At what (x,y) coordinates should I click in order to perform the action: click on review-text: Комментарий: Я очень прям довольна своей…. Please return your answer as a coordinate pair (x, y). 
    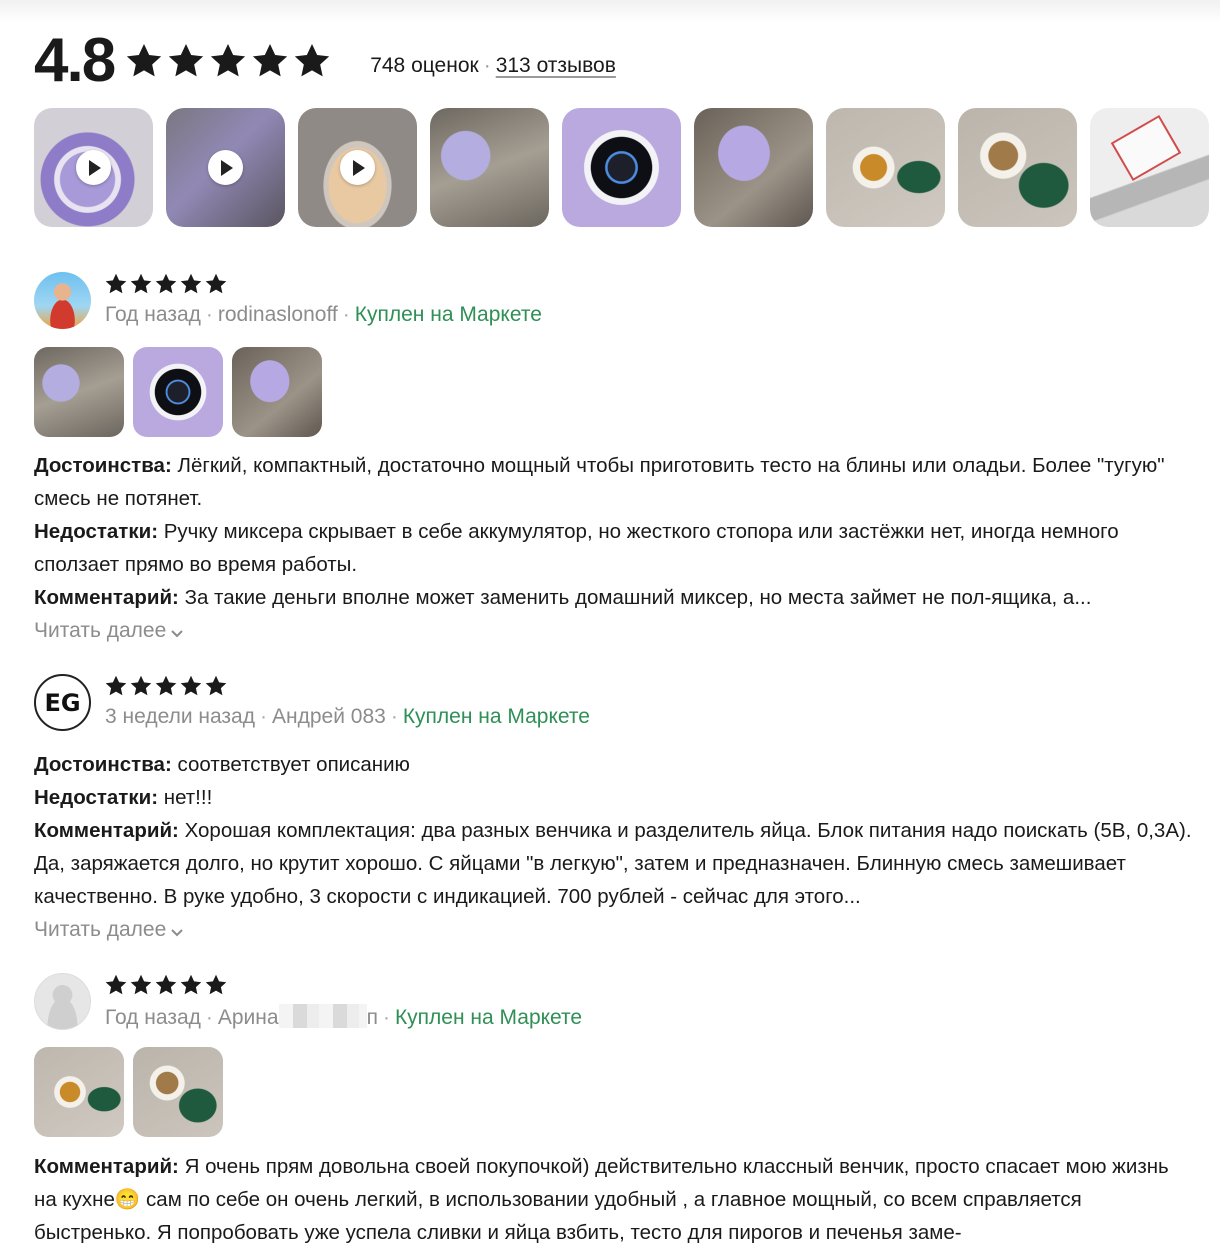
    Looking at the image, I should click on (614, 1199).